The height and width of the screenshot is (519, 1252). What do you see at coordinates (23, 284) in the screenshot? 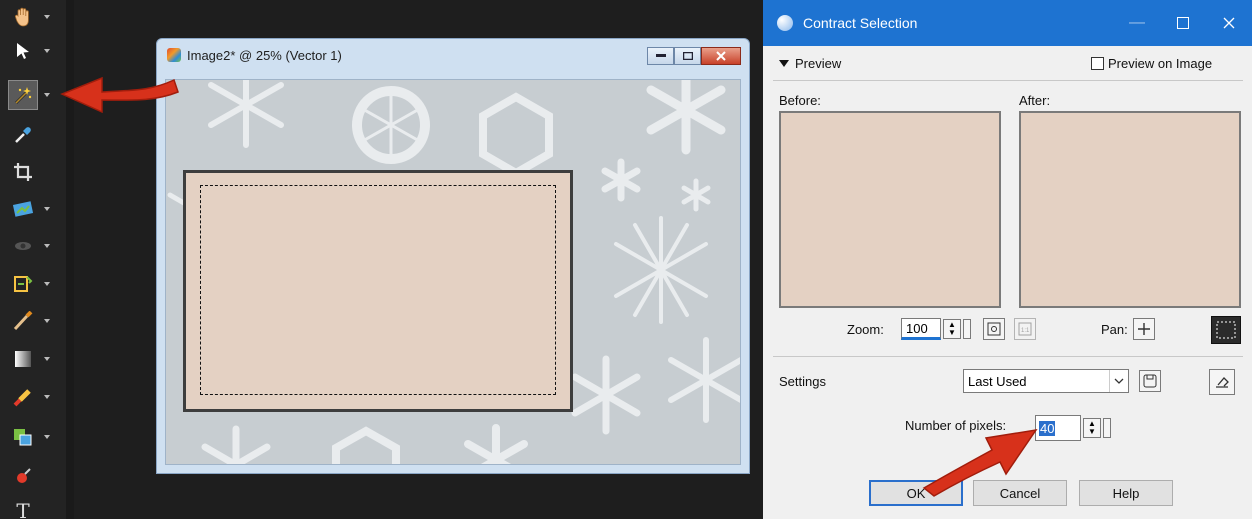
I see `makeover-icon` at bounding box center [23, 284].